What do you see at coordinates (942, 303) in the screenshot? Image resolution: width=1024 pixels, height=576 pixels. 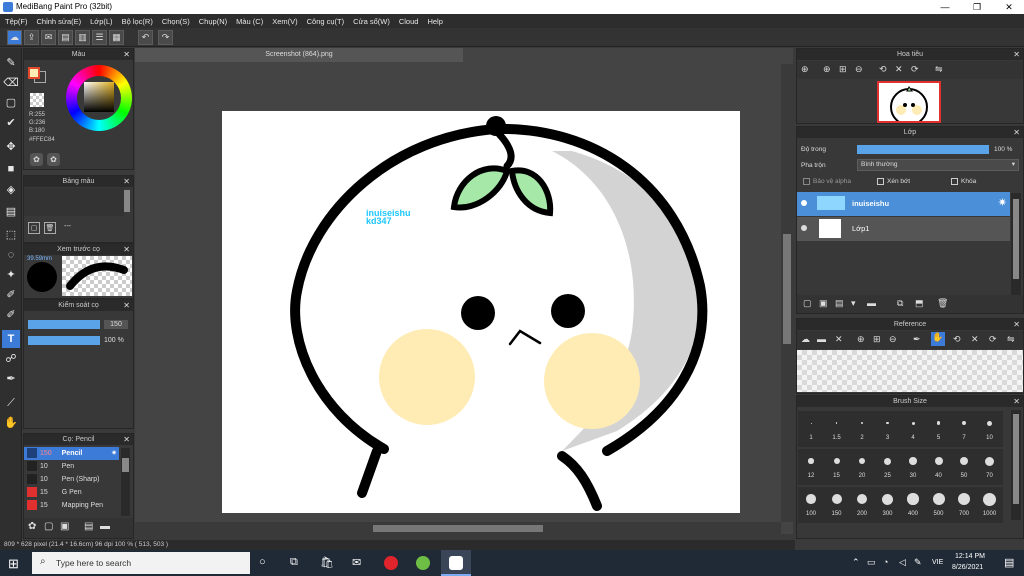 I see `delete-layer-icon: 🗑` at bounding box center [942, 303].